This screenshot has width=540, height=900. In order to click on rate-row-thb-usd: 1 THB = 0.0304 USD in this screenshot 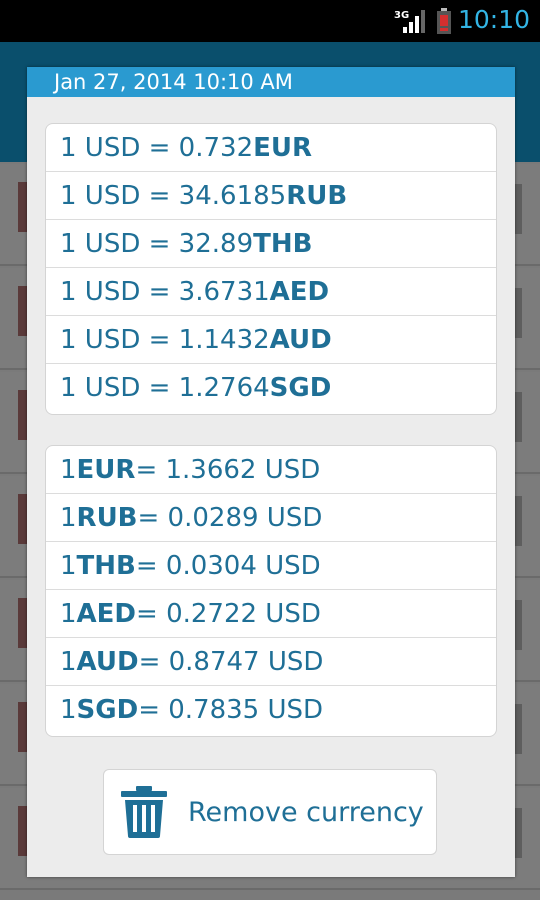, I will do `click(271, 566)`.